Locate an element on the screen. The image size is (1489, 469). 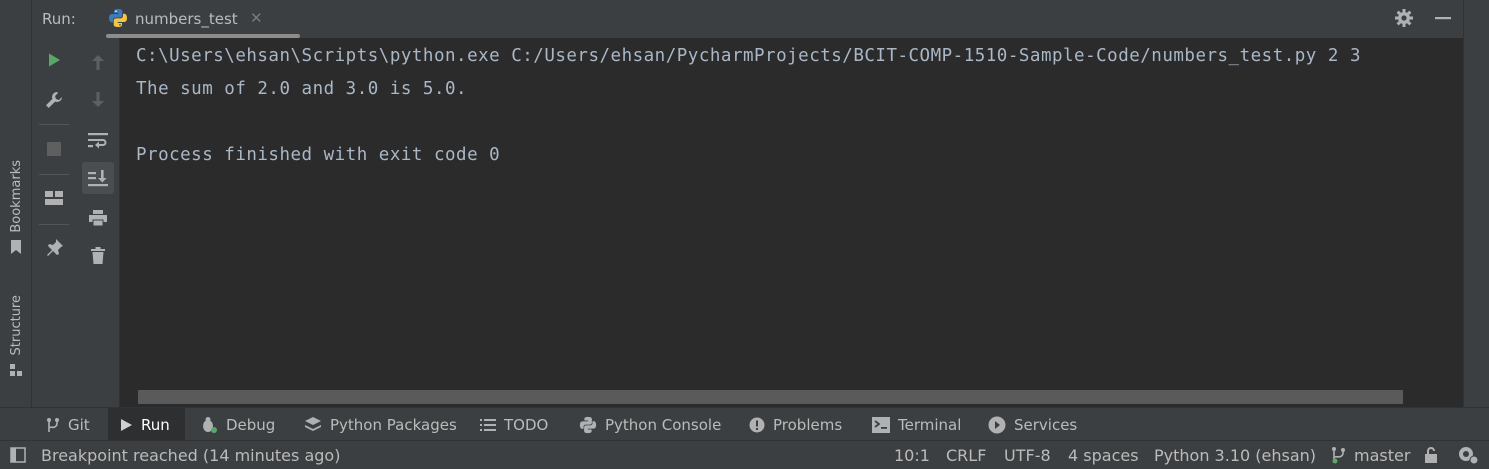
layout-icon is located at coordinates (54, 198).